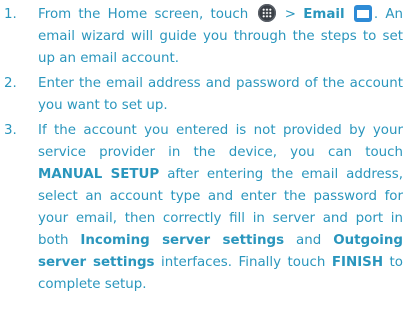  Describe the element at coordinates (147, 14) in the screenshot. I see `step-text-part: From the Home screen, touch` at that location.